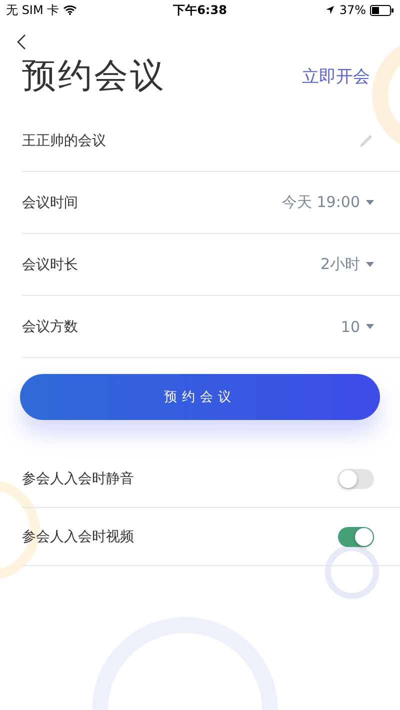  Describe the element at coordinates (382, 10) in the screenshot. I see `battery-icon` at that location.